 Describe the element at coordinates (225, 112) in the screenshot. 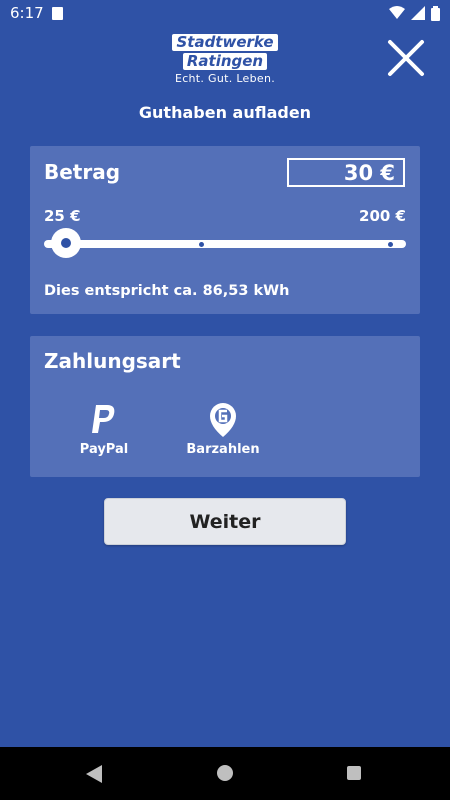

I see `page-title: Guthaben aufladen` at that location.